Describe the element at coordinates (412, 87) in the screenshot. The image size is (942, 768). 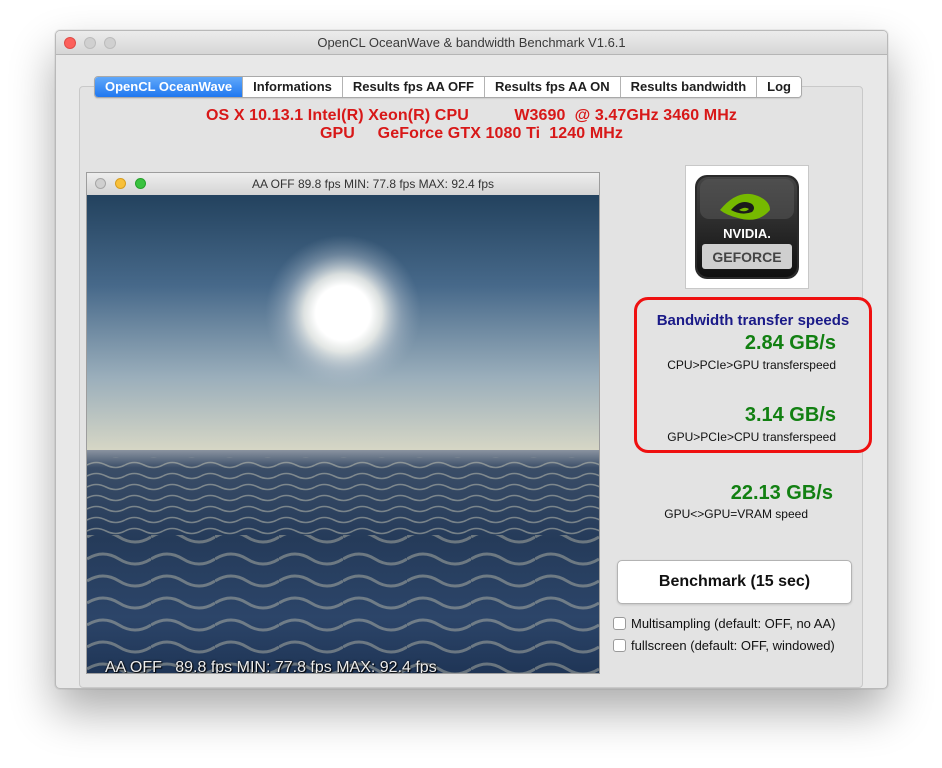
I see `tab-results-fps-aa-off: Results fps AA OFF` at that location.